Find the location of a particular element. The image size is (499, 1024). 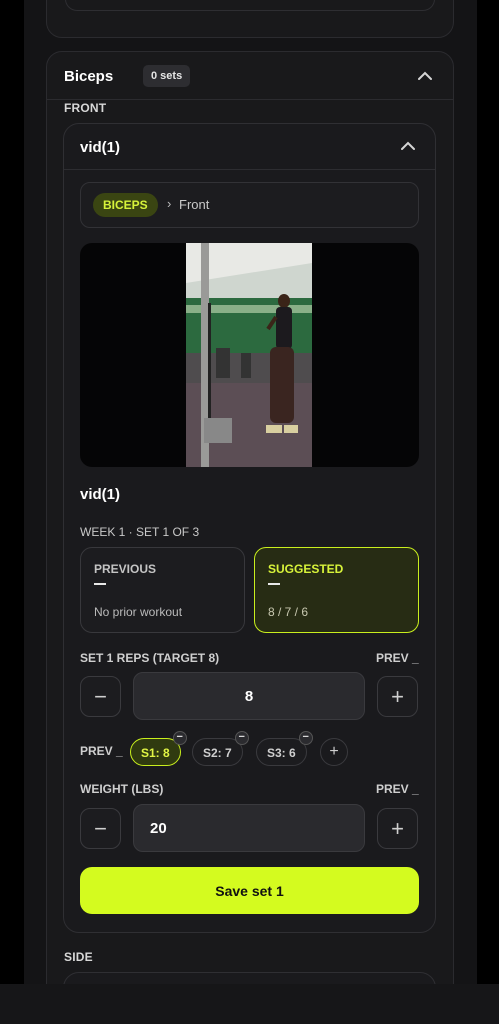

suggested-box: SUGGESTED 8 / 7 / 6 is located at coordinates (336, 590).